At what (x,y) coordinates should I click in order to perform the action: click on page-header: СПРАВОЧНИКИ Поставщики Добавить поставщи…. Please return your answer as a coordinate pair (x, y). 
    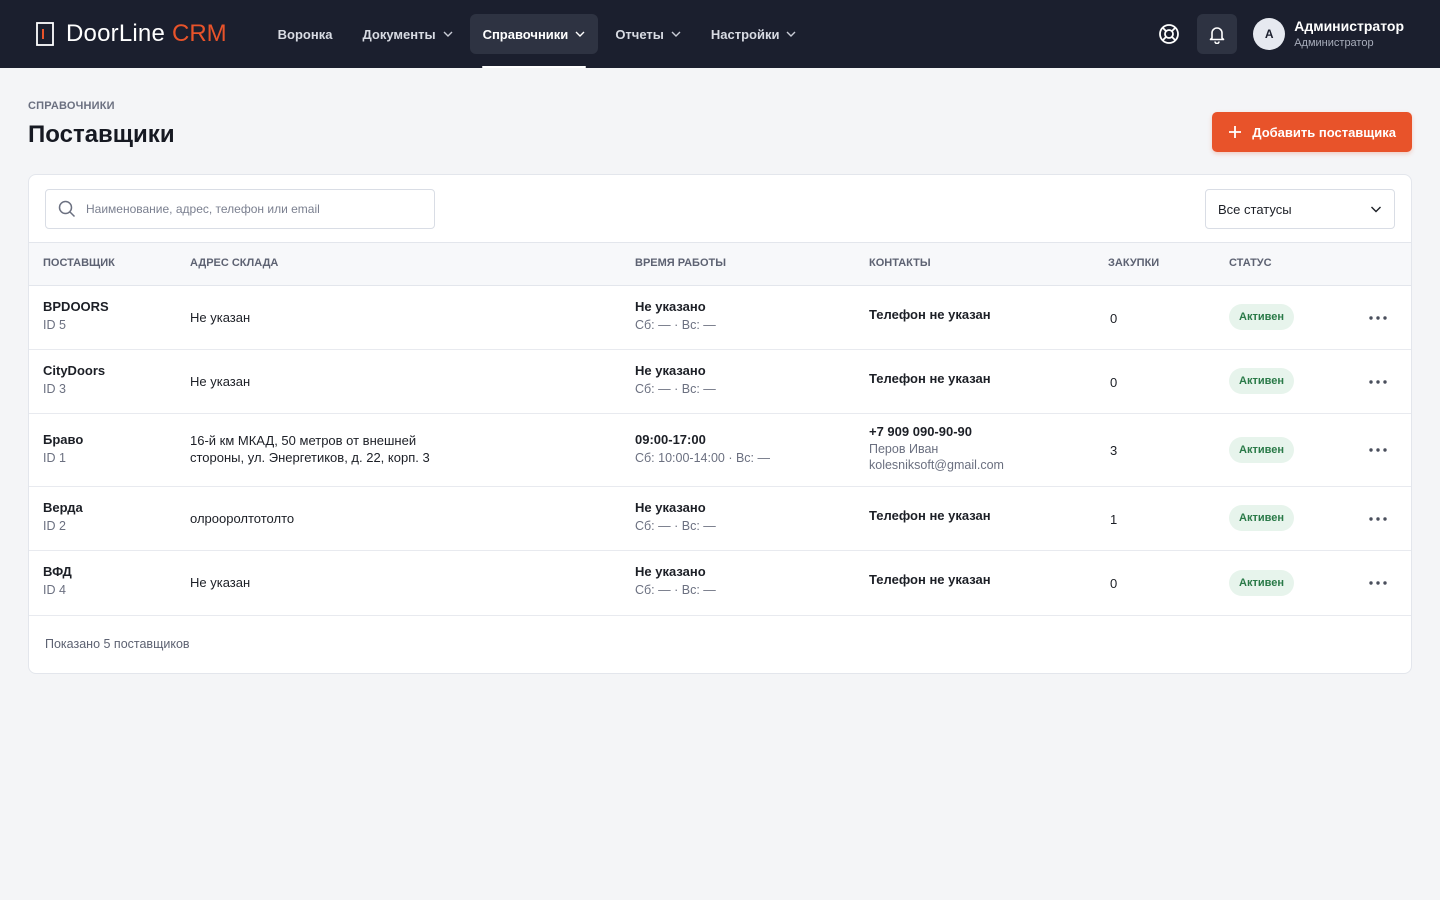
    Looking at the image, I should click on (720, 121).